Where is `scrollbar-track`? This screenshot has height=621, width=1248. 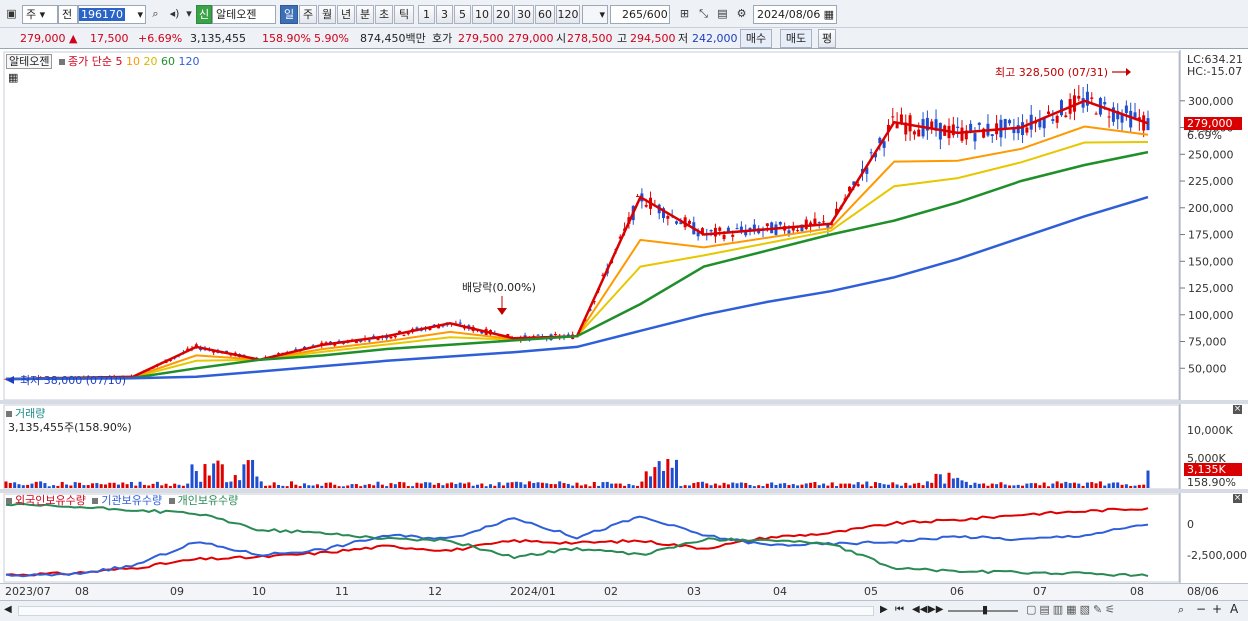 scrollbar-track is located at coordinates (446, 611).